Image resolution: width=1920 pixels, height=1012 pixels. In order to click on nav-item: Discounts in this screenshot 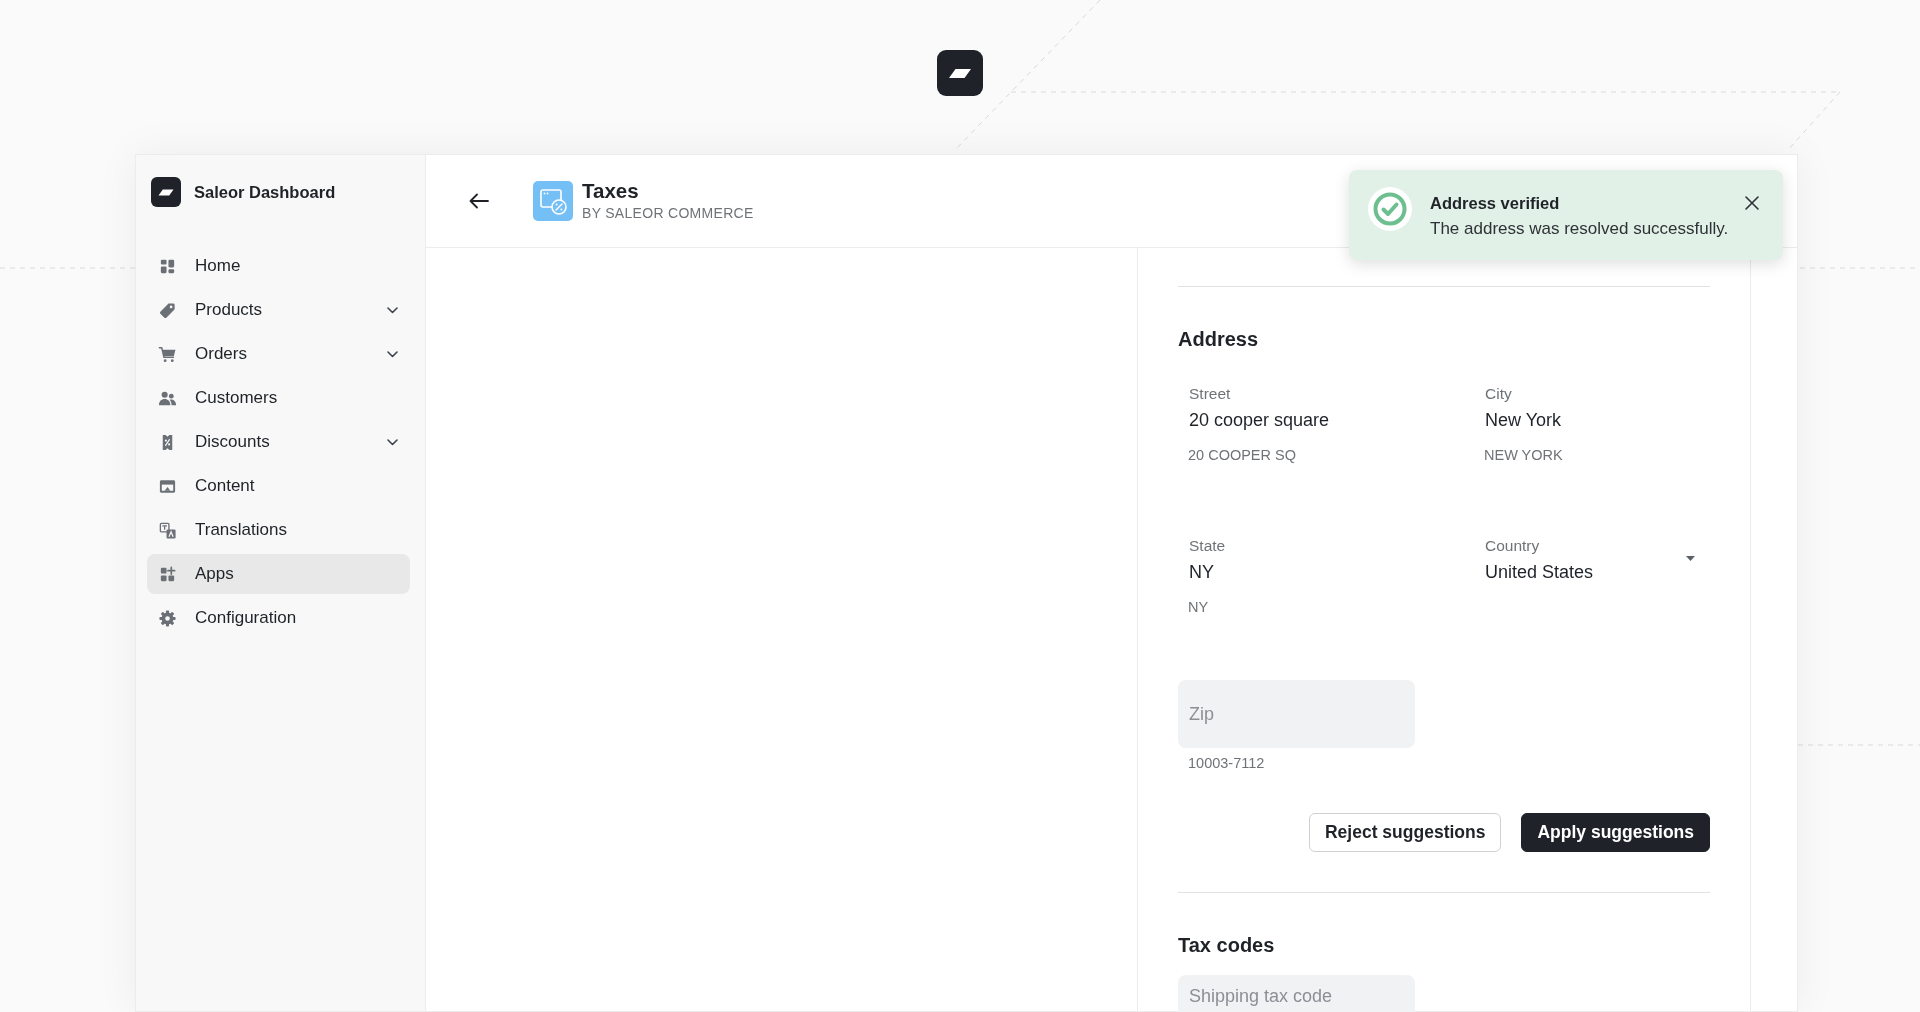, I will do `click(278, 442)`.